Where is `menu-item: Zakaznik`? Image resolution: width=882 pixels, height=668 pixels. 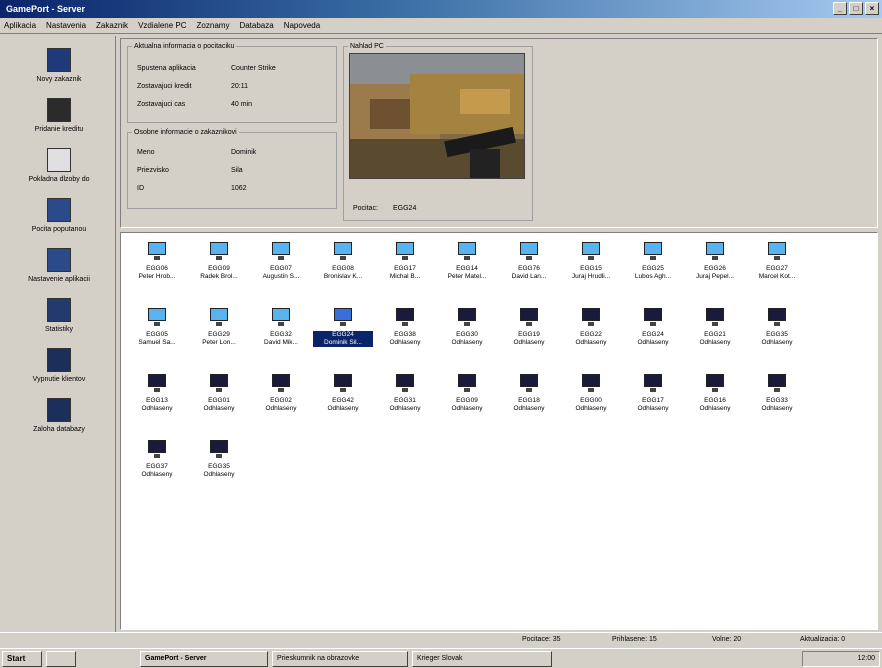 menu-item: Zakaznik is located at coordinates (112, 25).